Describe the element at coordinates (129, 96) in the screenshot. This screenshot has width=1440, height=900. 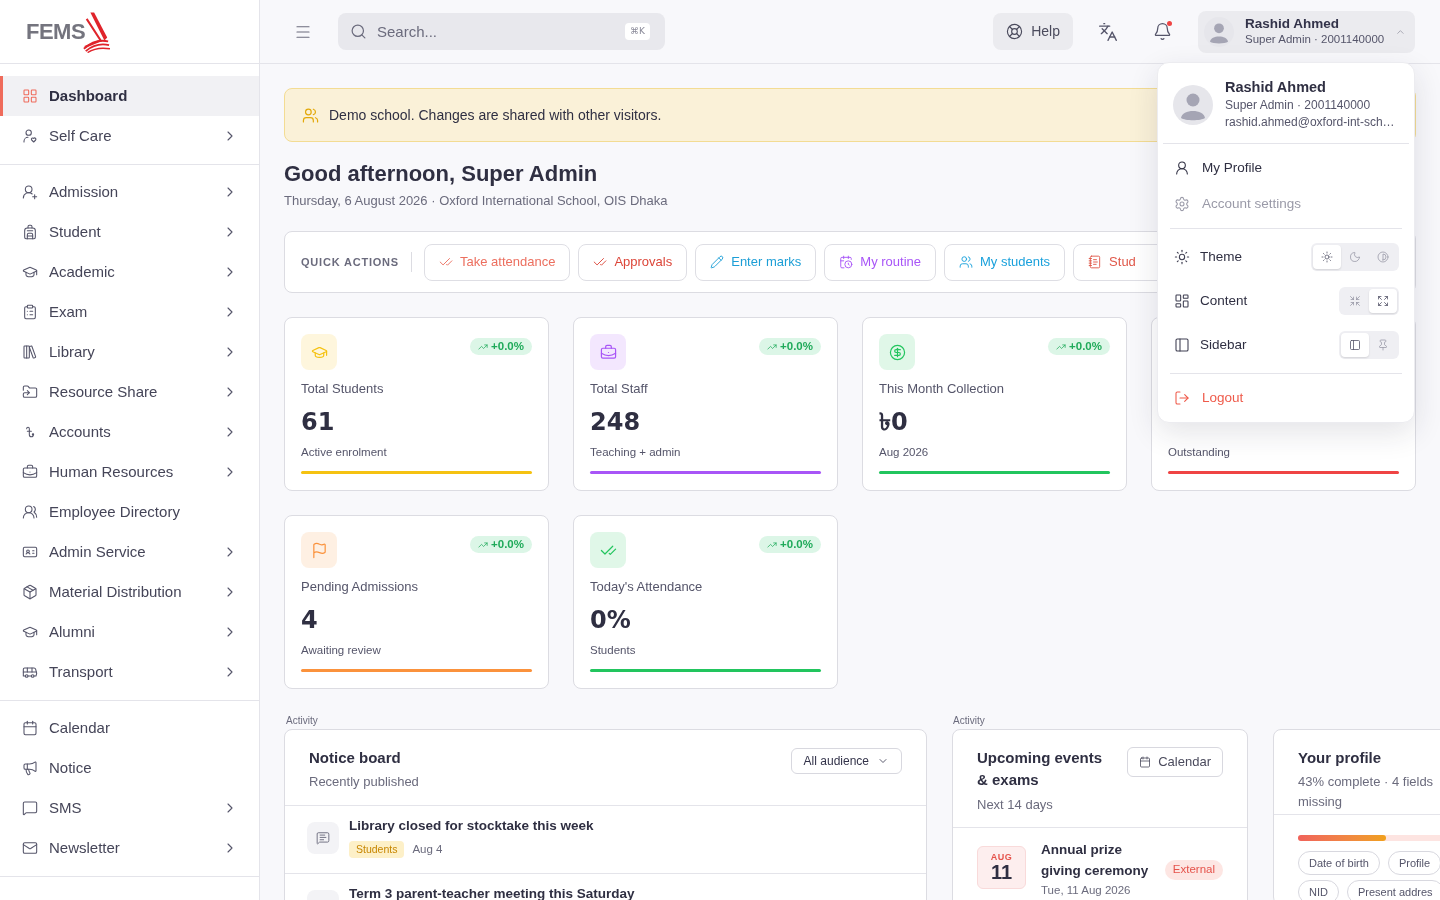
I see `sidebar-item: Dashboard` at that location.